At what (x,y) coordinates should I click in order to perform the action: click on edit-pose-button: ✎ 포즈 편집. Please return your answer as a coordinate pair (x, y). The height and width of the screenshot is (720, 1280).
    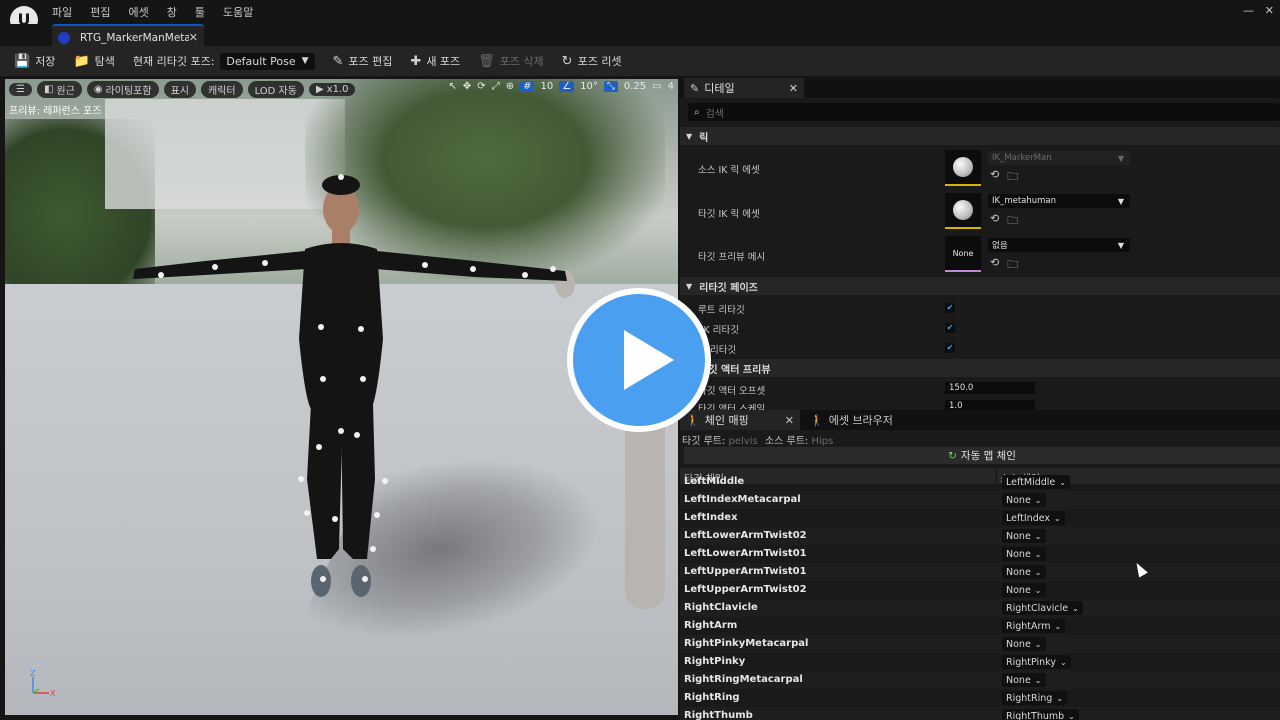
    Looking at the image, I should click on (363, 61).